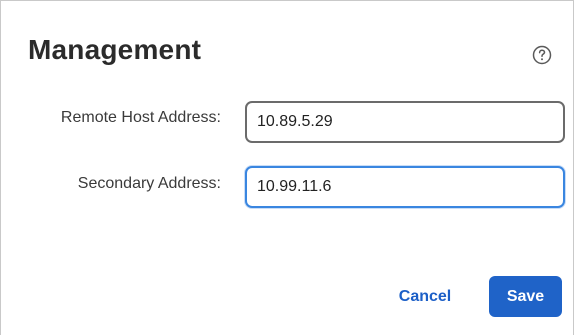 The image size is (575, 335). I want to click on question-circle-icon, so click(542, 55).